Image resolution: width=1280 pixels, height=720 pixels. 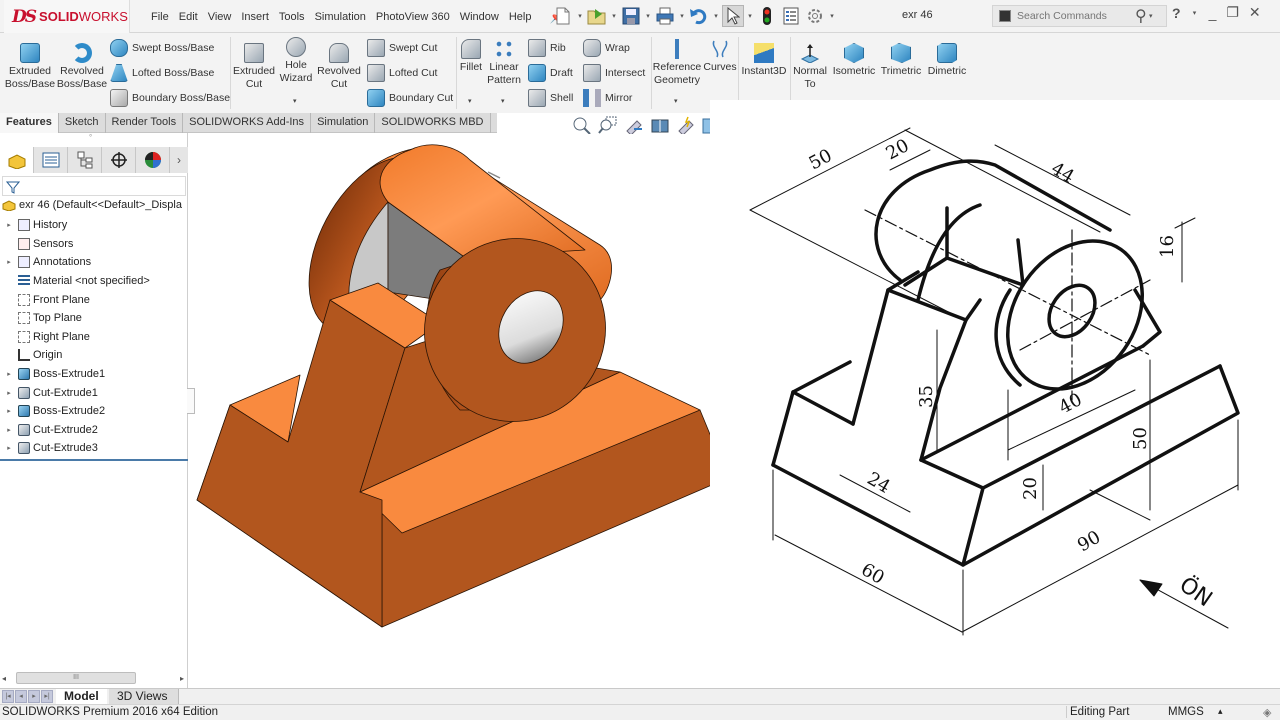 I want to click on hole-wizard-dropdown: ▾, so click(x=295, y=101).